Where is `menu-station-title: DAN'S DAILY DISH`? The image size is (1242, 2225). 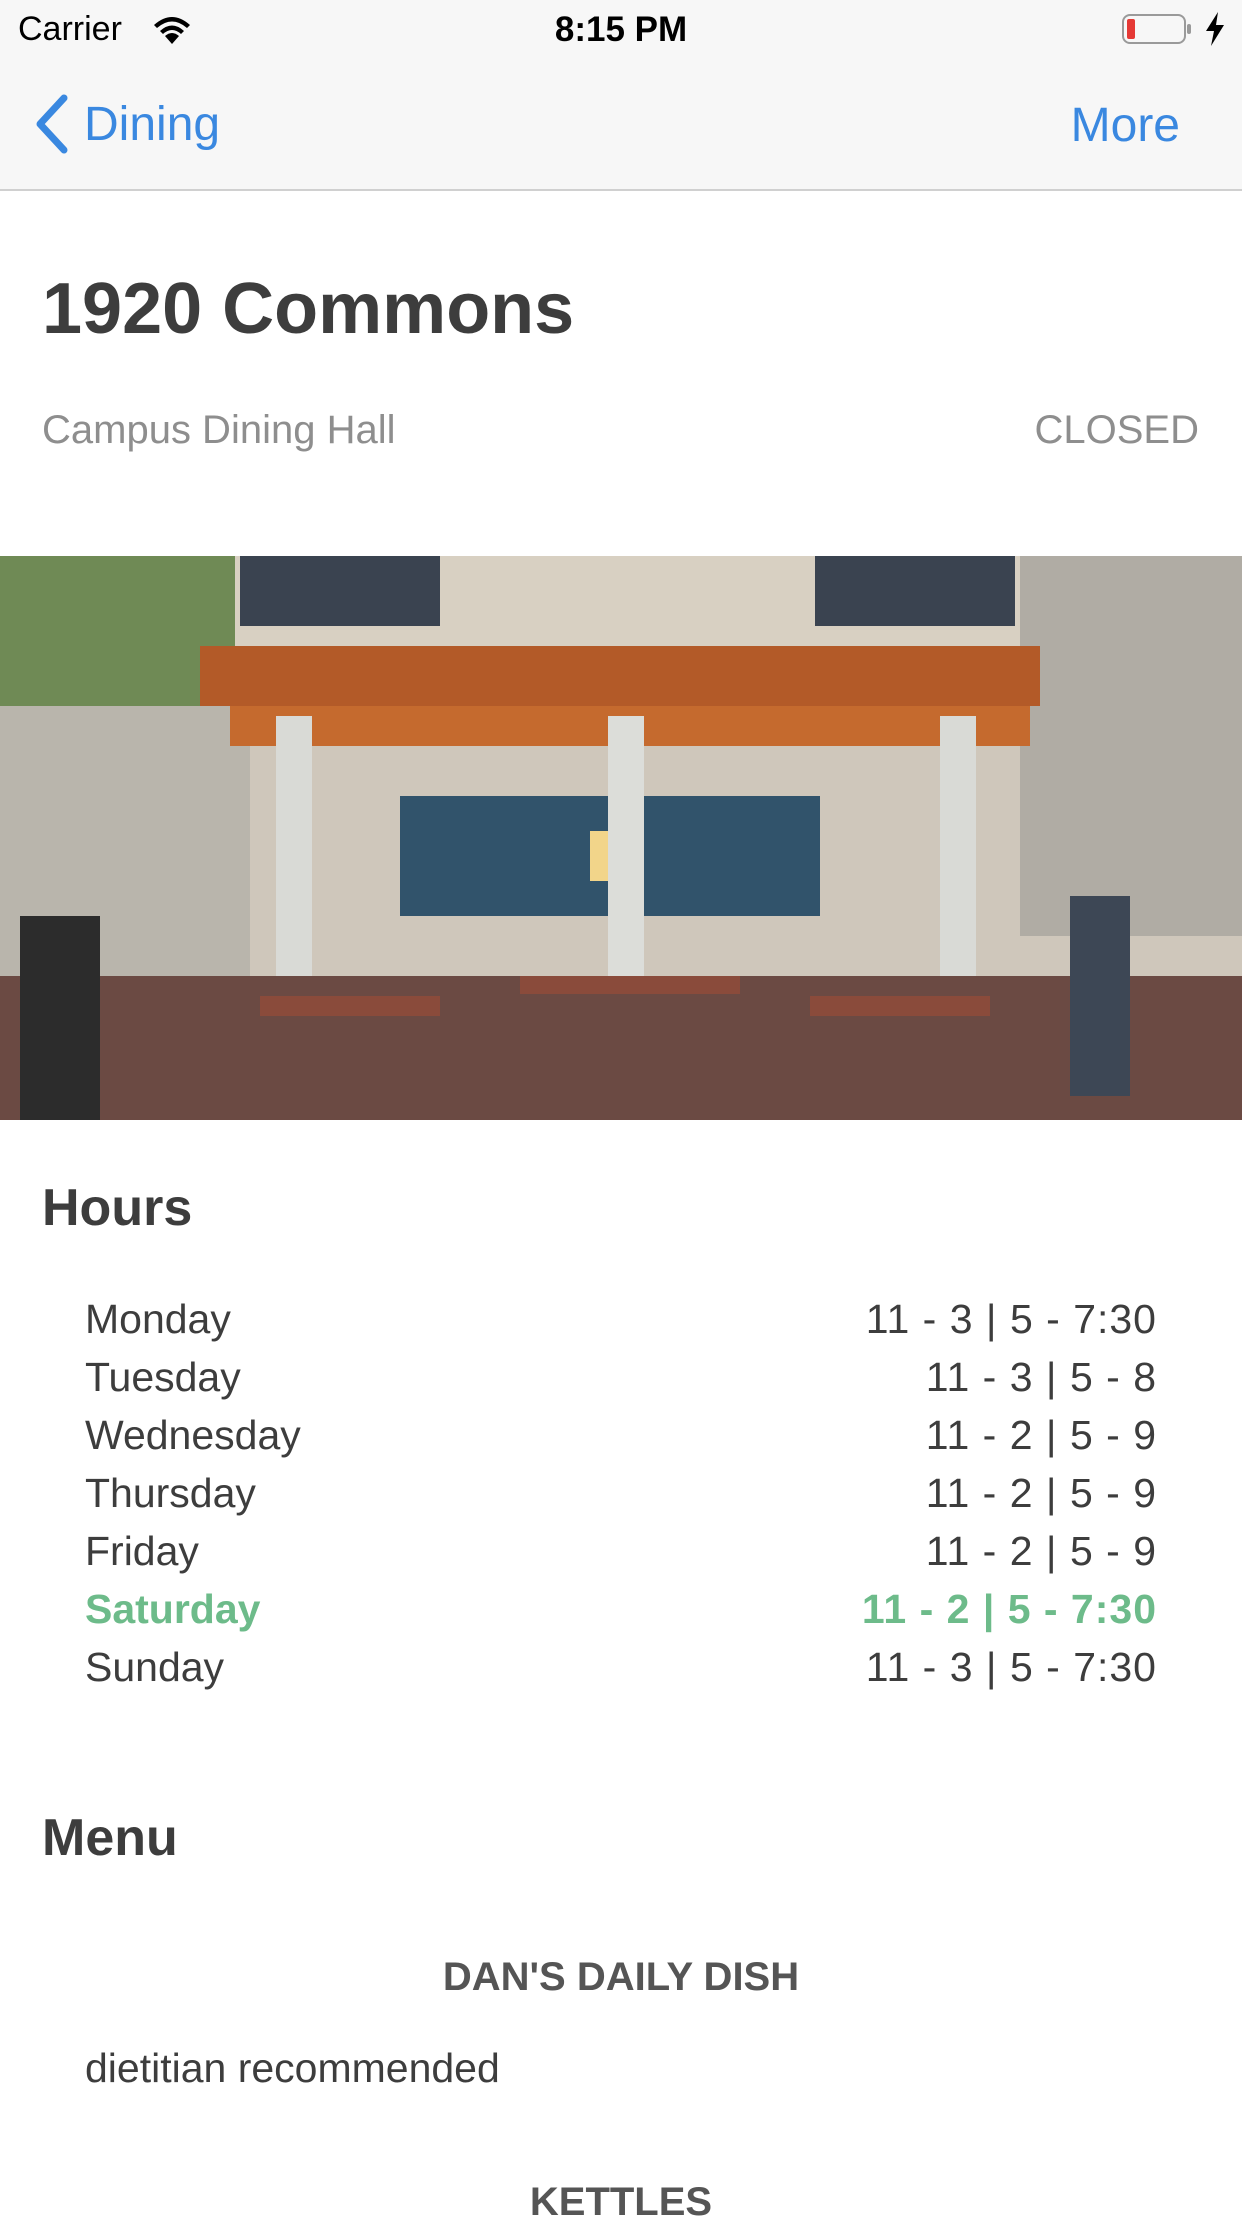
menu-station-title: DAN'S DAILY DISH is located at coordinates (621, 1977).